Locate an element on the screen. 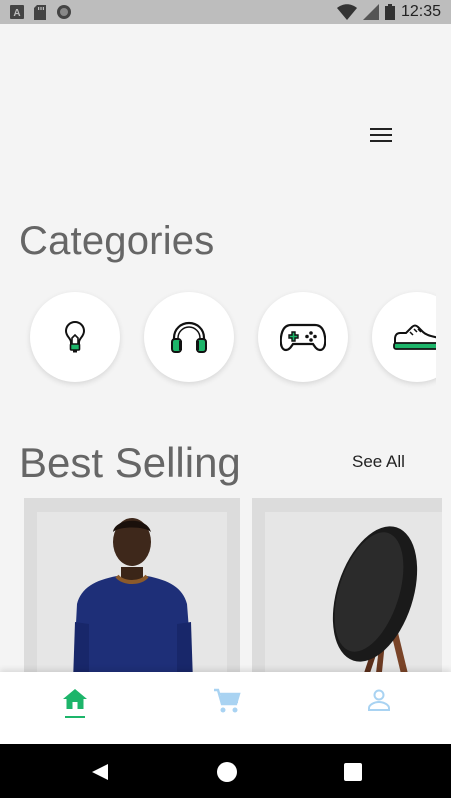 This screenshot has height=798, width=451. category-headphones is located at coordinates (189, 337).